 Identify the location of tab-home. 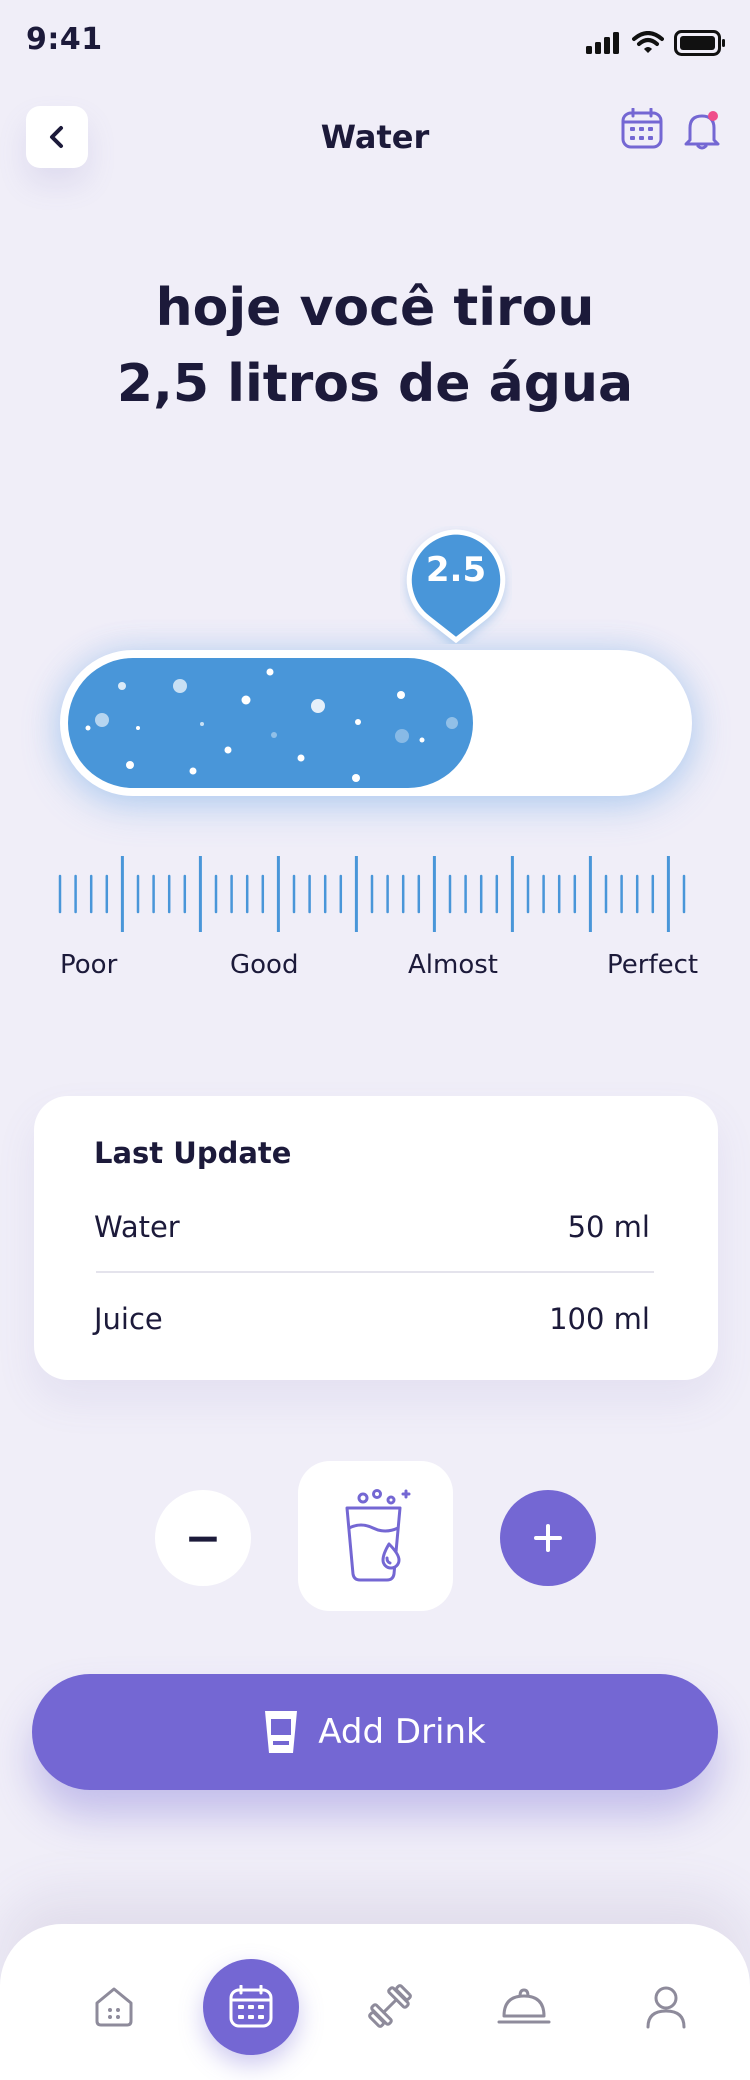
(114, 2006).